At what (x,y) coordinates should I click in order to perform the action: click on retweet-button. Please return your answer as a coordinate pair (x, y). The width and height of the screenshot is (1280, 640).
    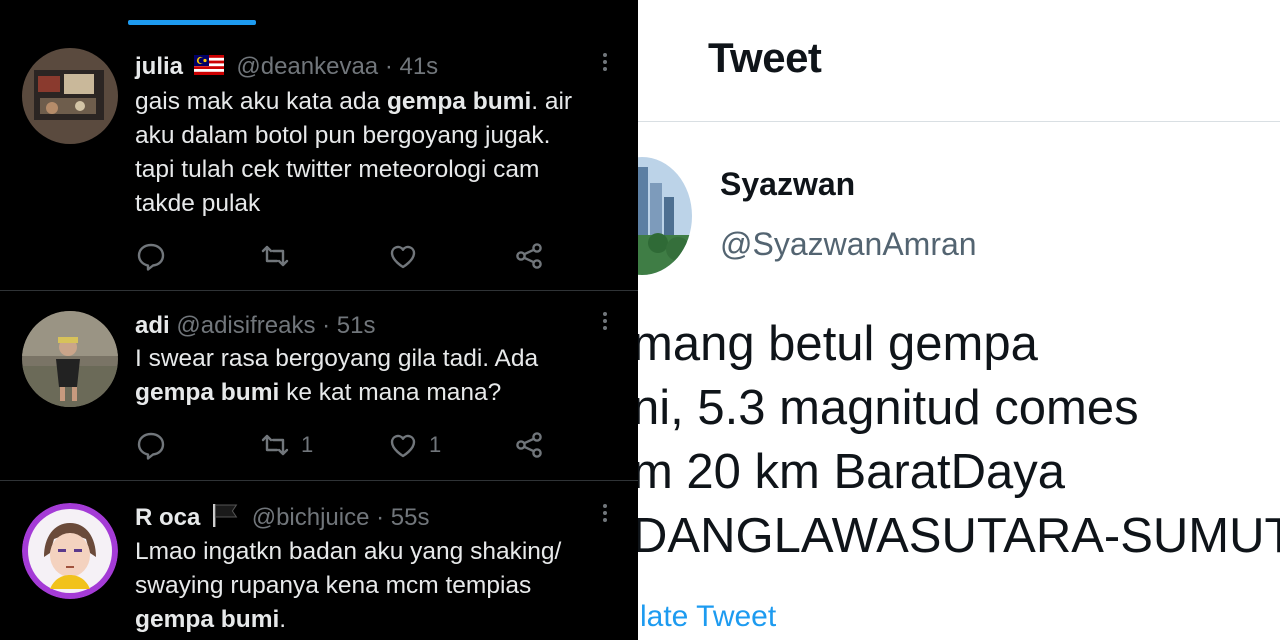
    Looking at the image, I should click on (280, 256).